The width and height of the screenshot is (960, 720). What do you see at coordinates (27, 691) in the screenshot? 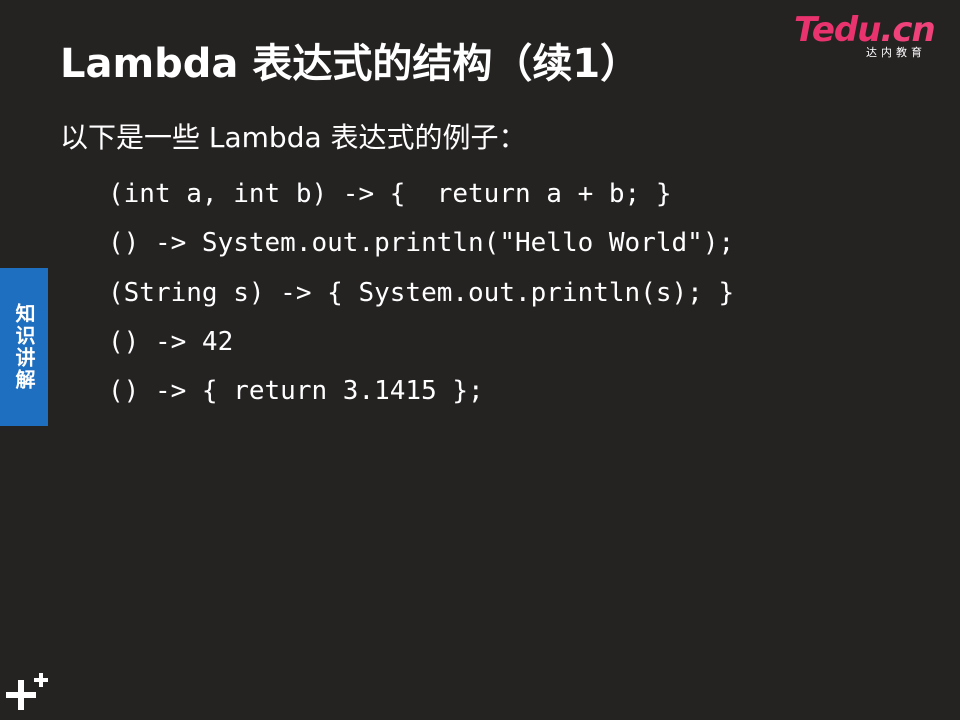
I see `plus-icon` at bounding box center [27, 691].